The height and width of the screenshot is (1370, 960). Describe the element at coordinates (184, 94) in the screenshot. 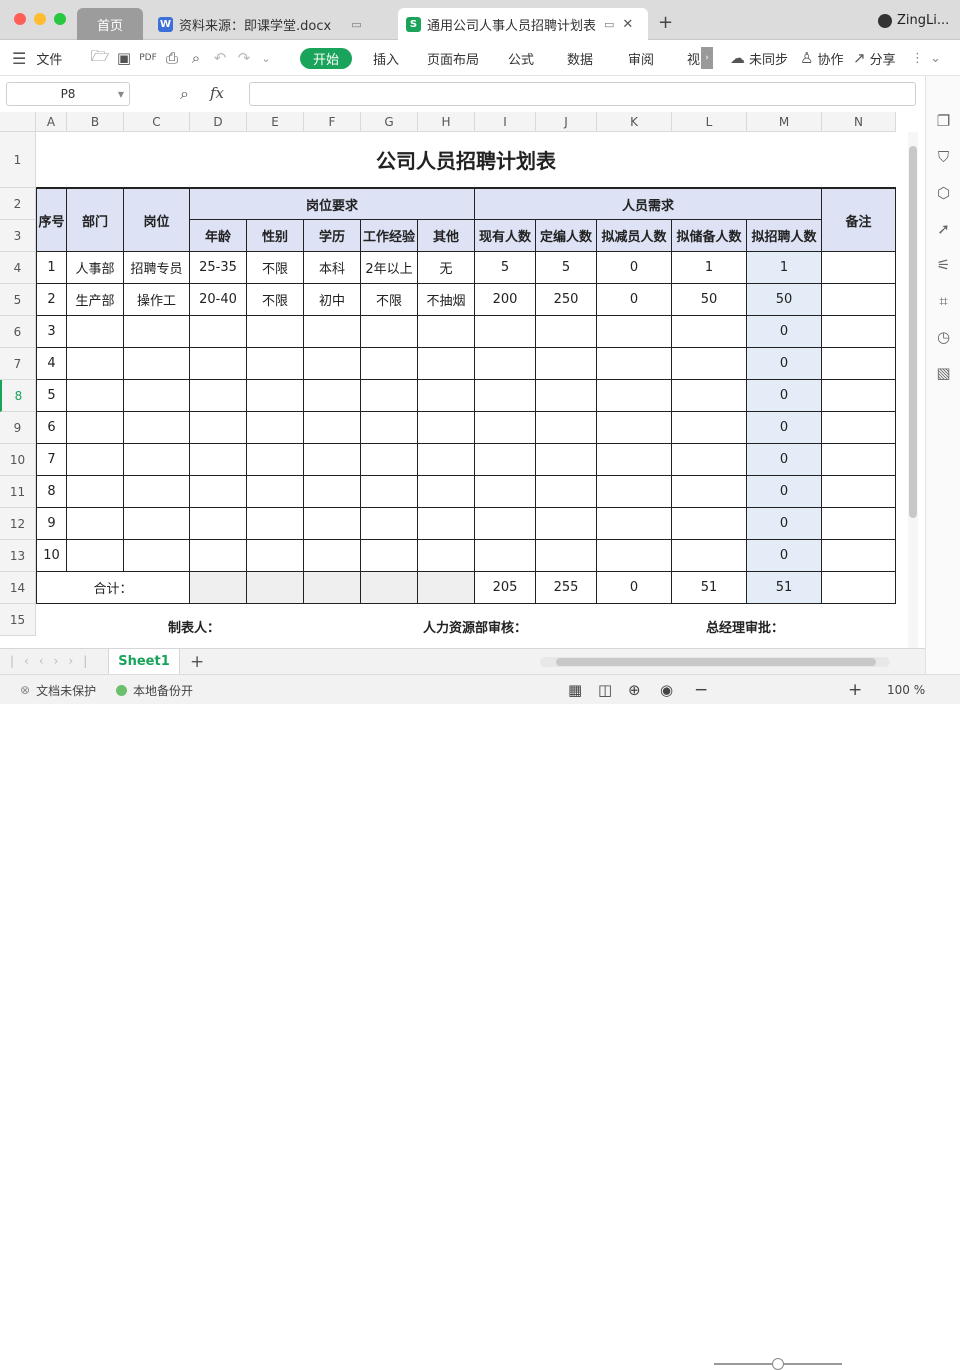

I see `zoom-lookup-icon: ⌕` at that location.